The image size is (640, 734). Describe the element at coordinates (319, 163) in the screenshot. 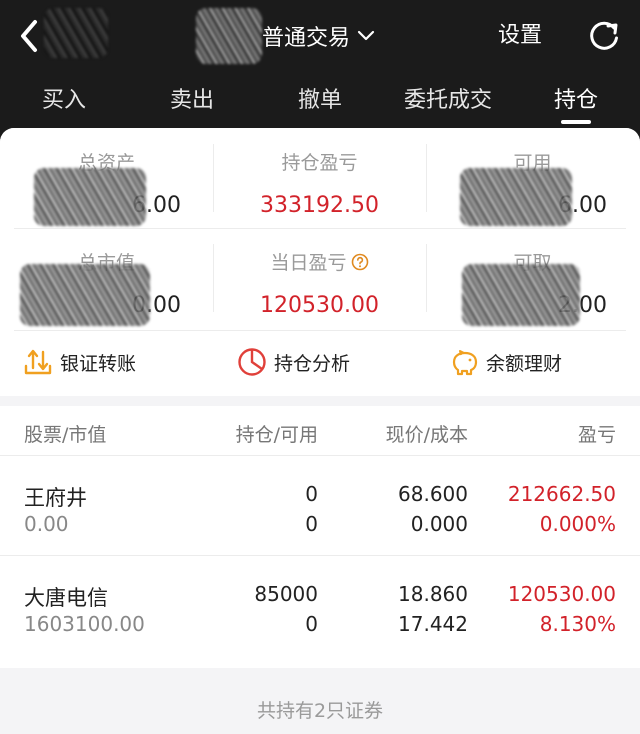

I see `position-pnl-label: 持仓盈亏` at that location.